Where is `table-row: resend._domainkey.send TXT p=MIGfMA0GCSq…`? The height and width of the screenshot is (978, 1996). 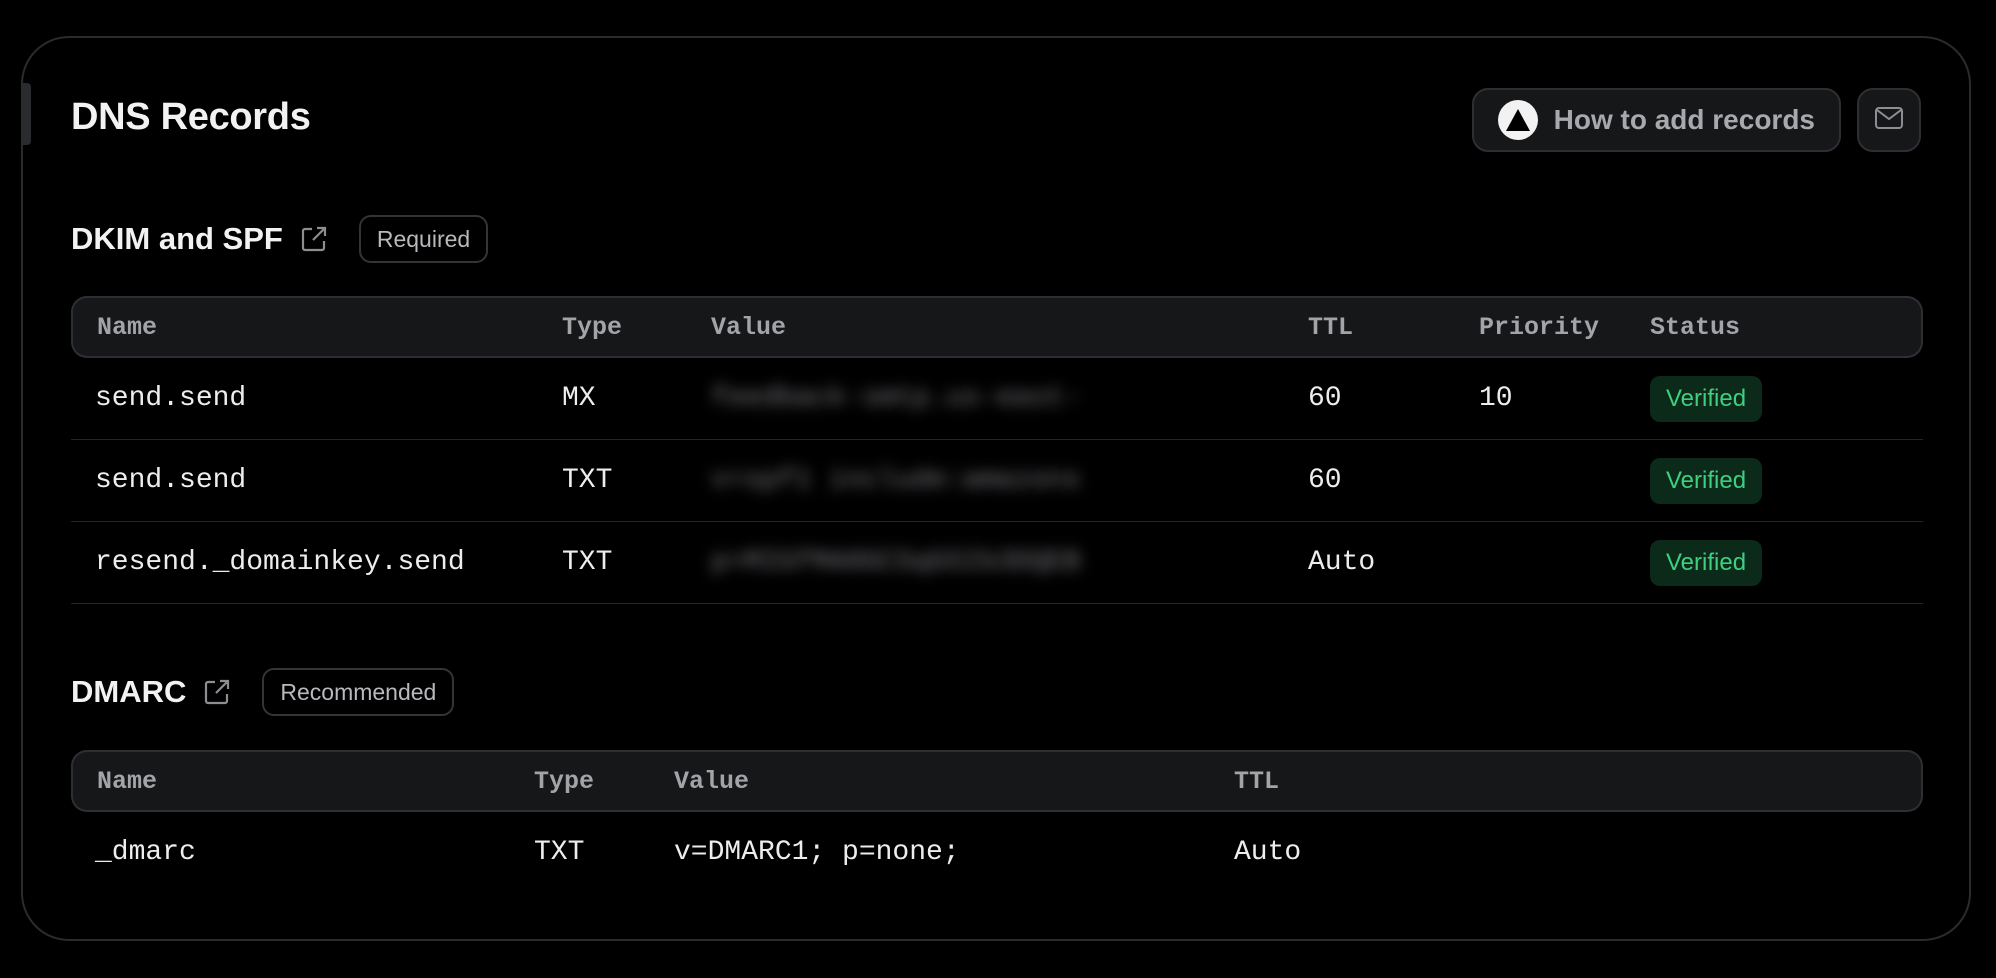
table-row: resend._domainkey.send TXT p=MIGfMA0GCSq… is located at coordinates (997, 563).